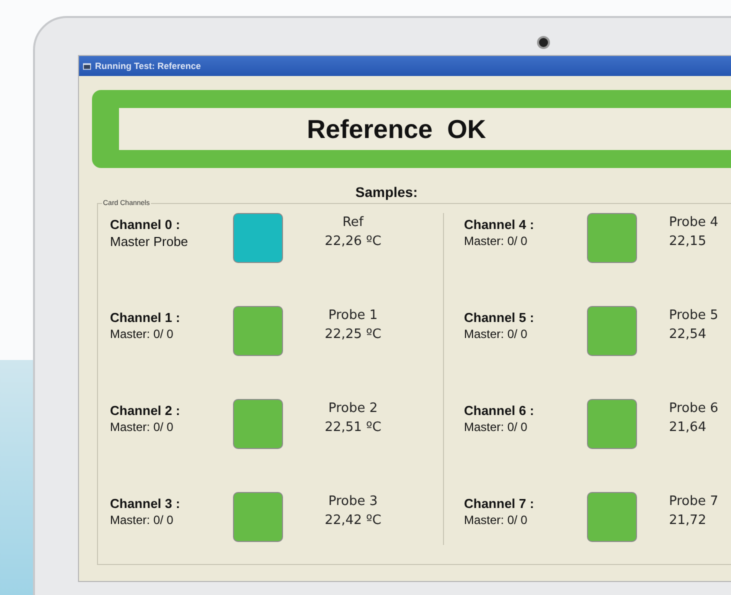  What do you see at coordinates (353, 334) in the screenshot?
I see `temperature-reading: 22,25 ºC` at bounding box center [353, 334].